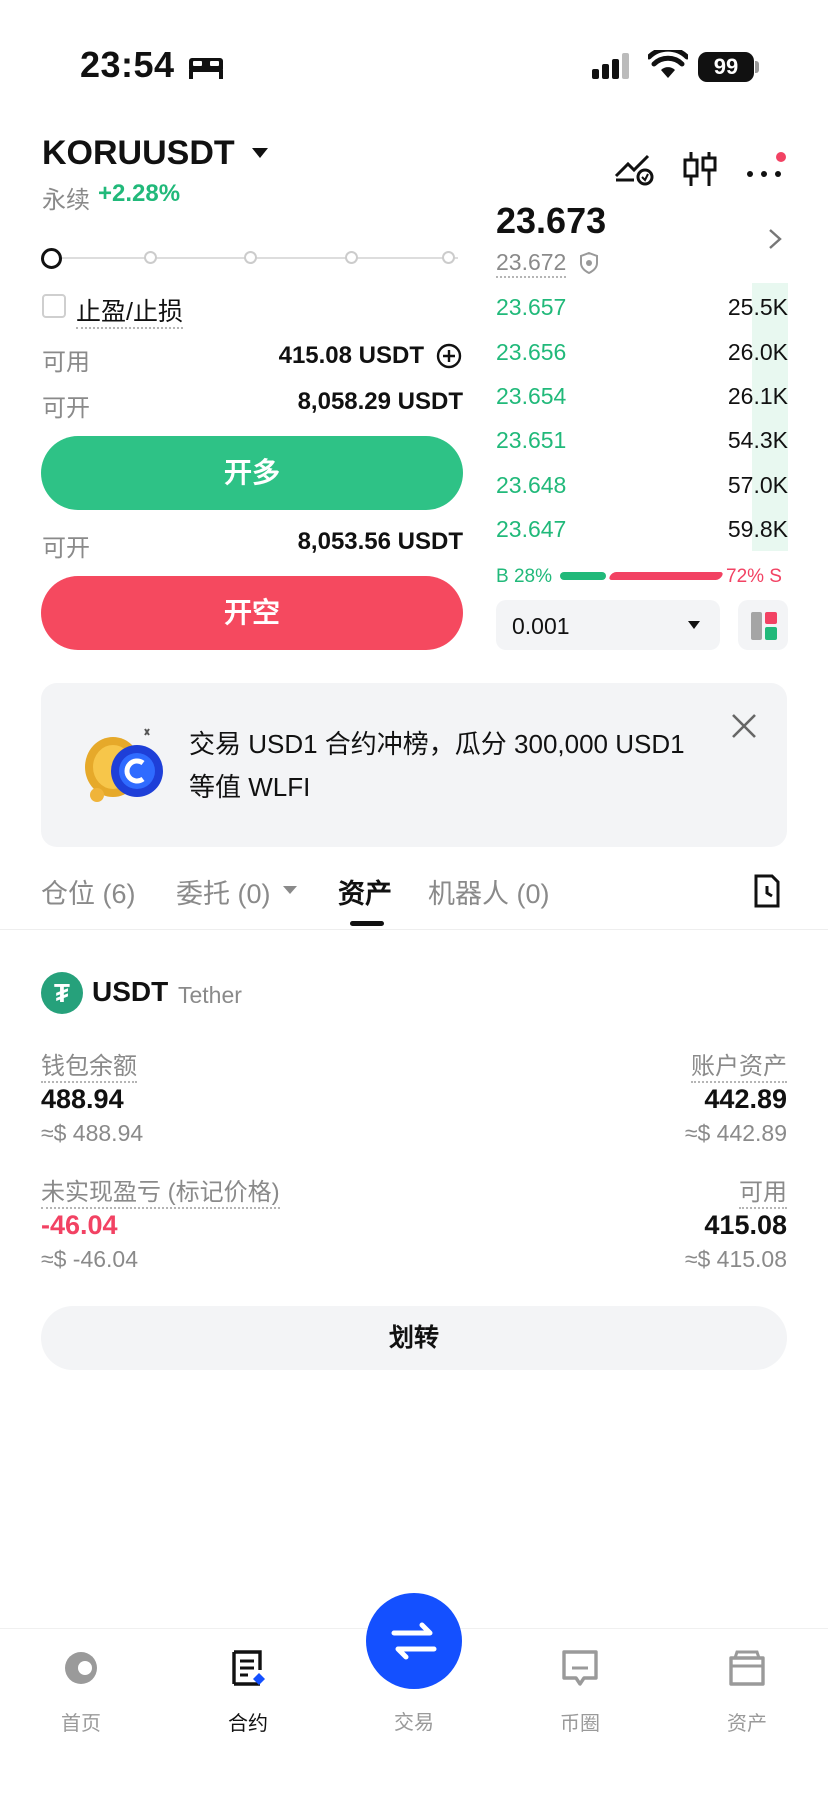 This screenshot has height=1801, width=828. What do you see at coordinates (82, 1099) in the screenshot?
I see `wallet-balance: 488.94` at bounding box center [82, 1099].